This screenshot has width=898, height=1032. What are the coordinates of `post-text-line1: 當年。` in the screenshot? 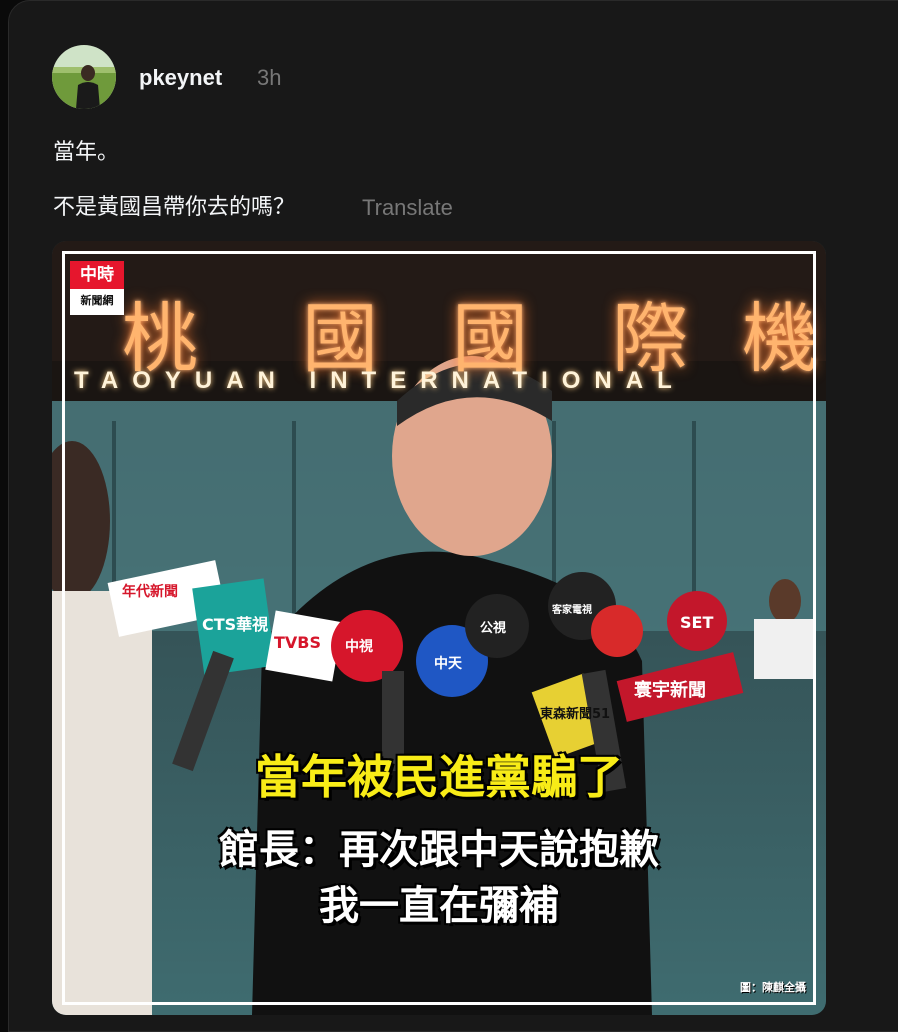 It's located at (86, 152).